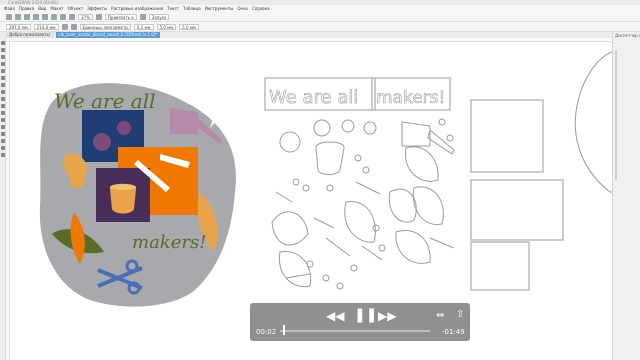  Describe the element at coordinates (189, 26) in the screenshot. I see `duplicate-y-field: 5,0 мм` at that location.